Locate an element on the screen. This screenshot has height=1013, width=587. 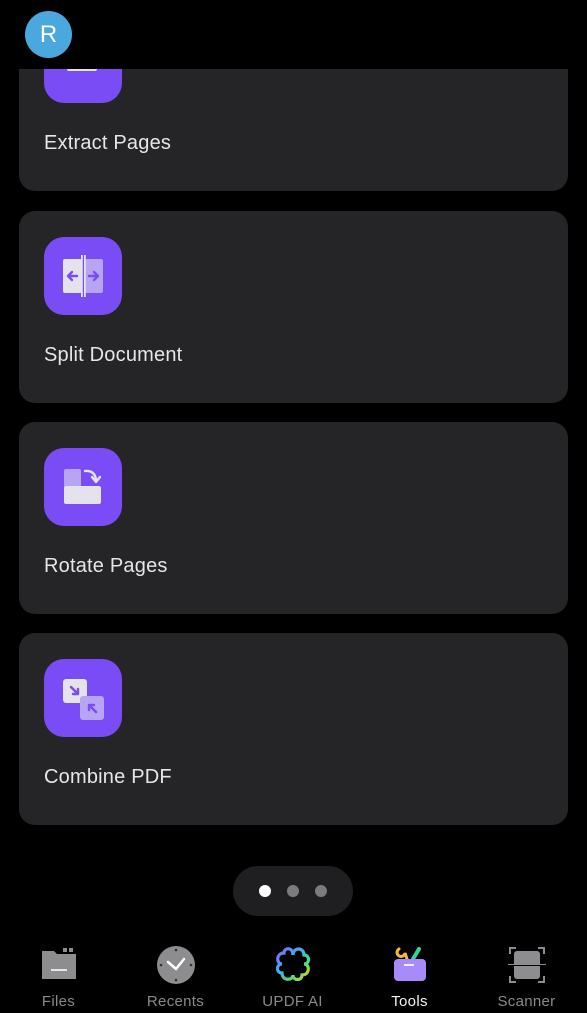
tab-label: Tools is located at coordinates (409, 1001).